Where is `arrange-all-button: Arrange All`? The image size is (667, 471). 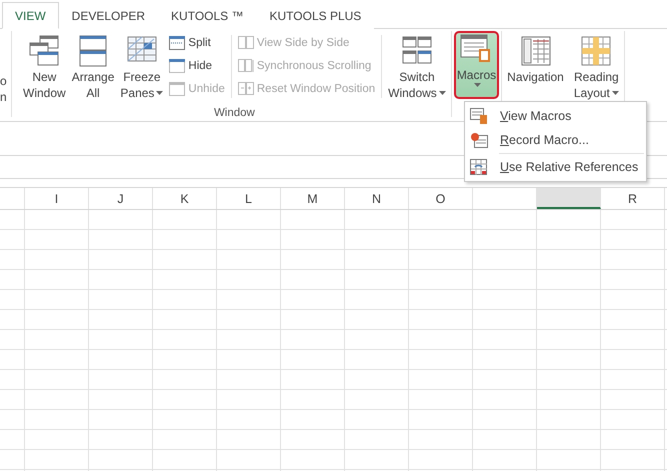
arrange-all-button: Arrange All is located at coordinates (93, 67).